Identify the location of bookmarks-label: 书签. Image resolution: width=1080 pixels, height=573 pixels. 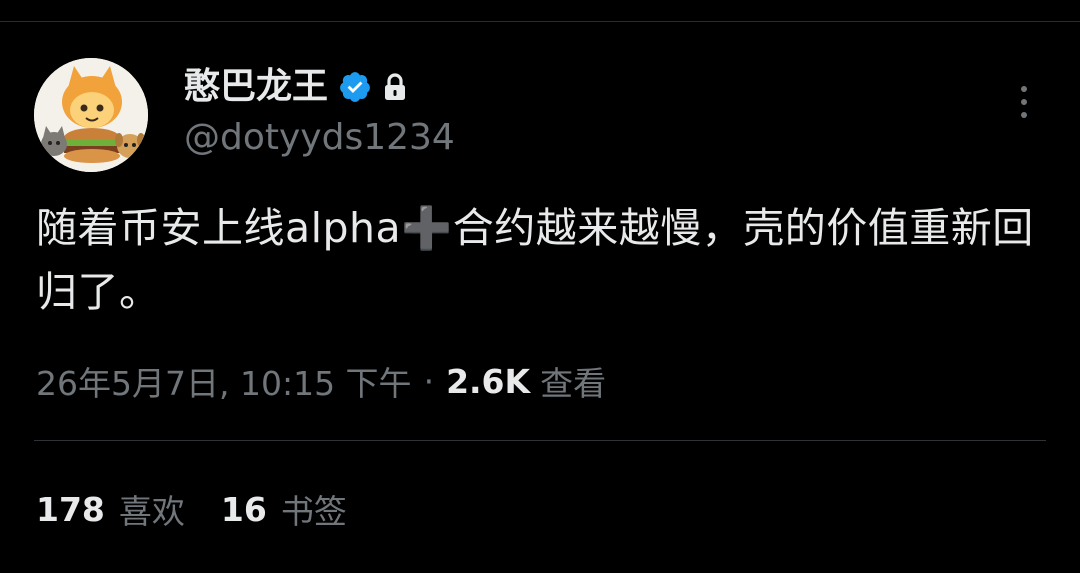
(313, 511).